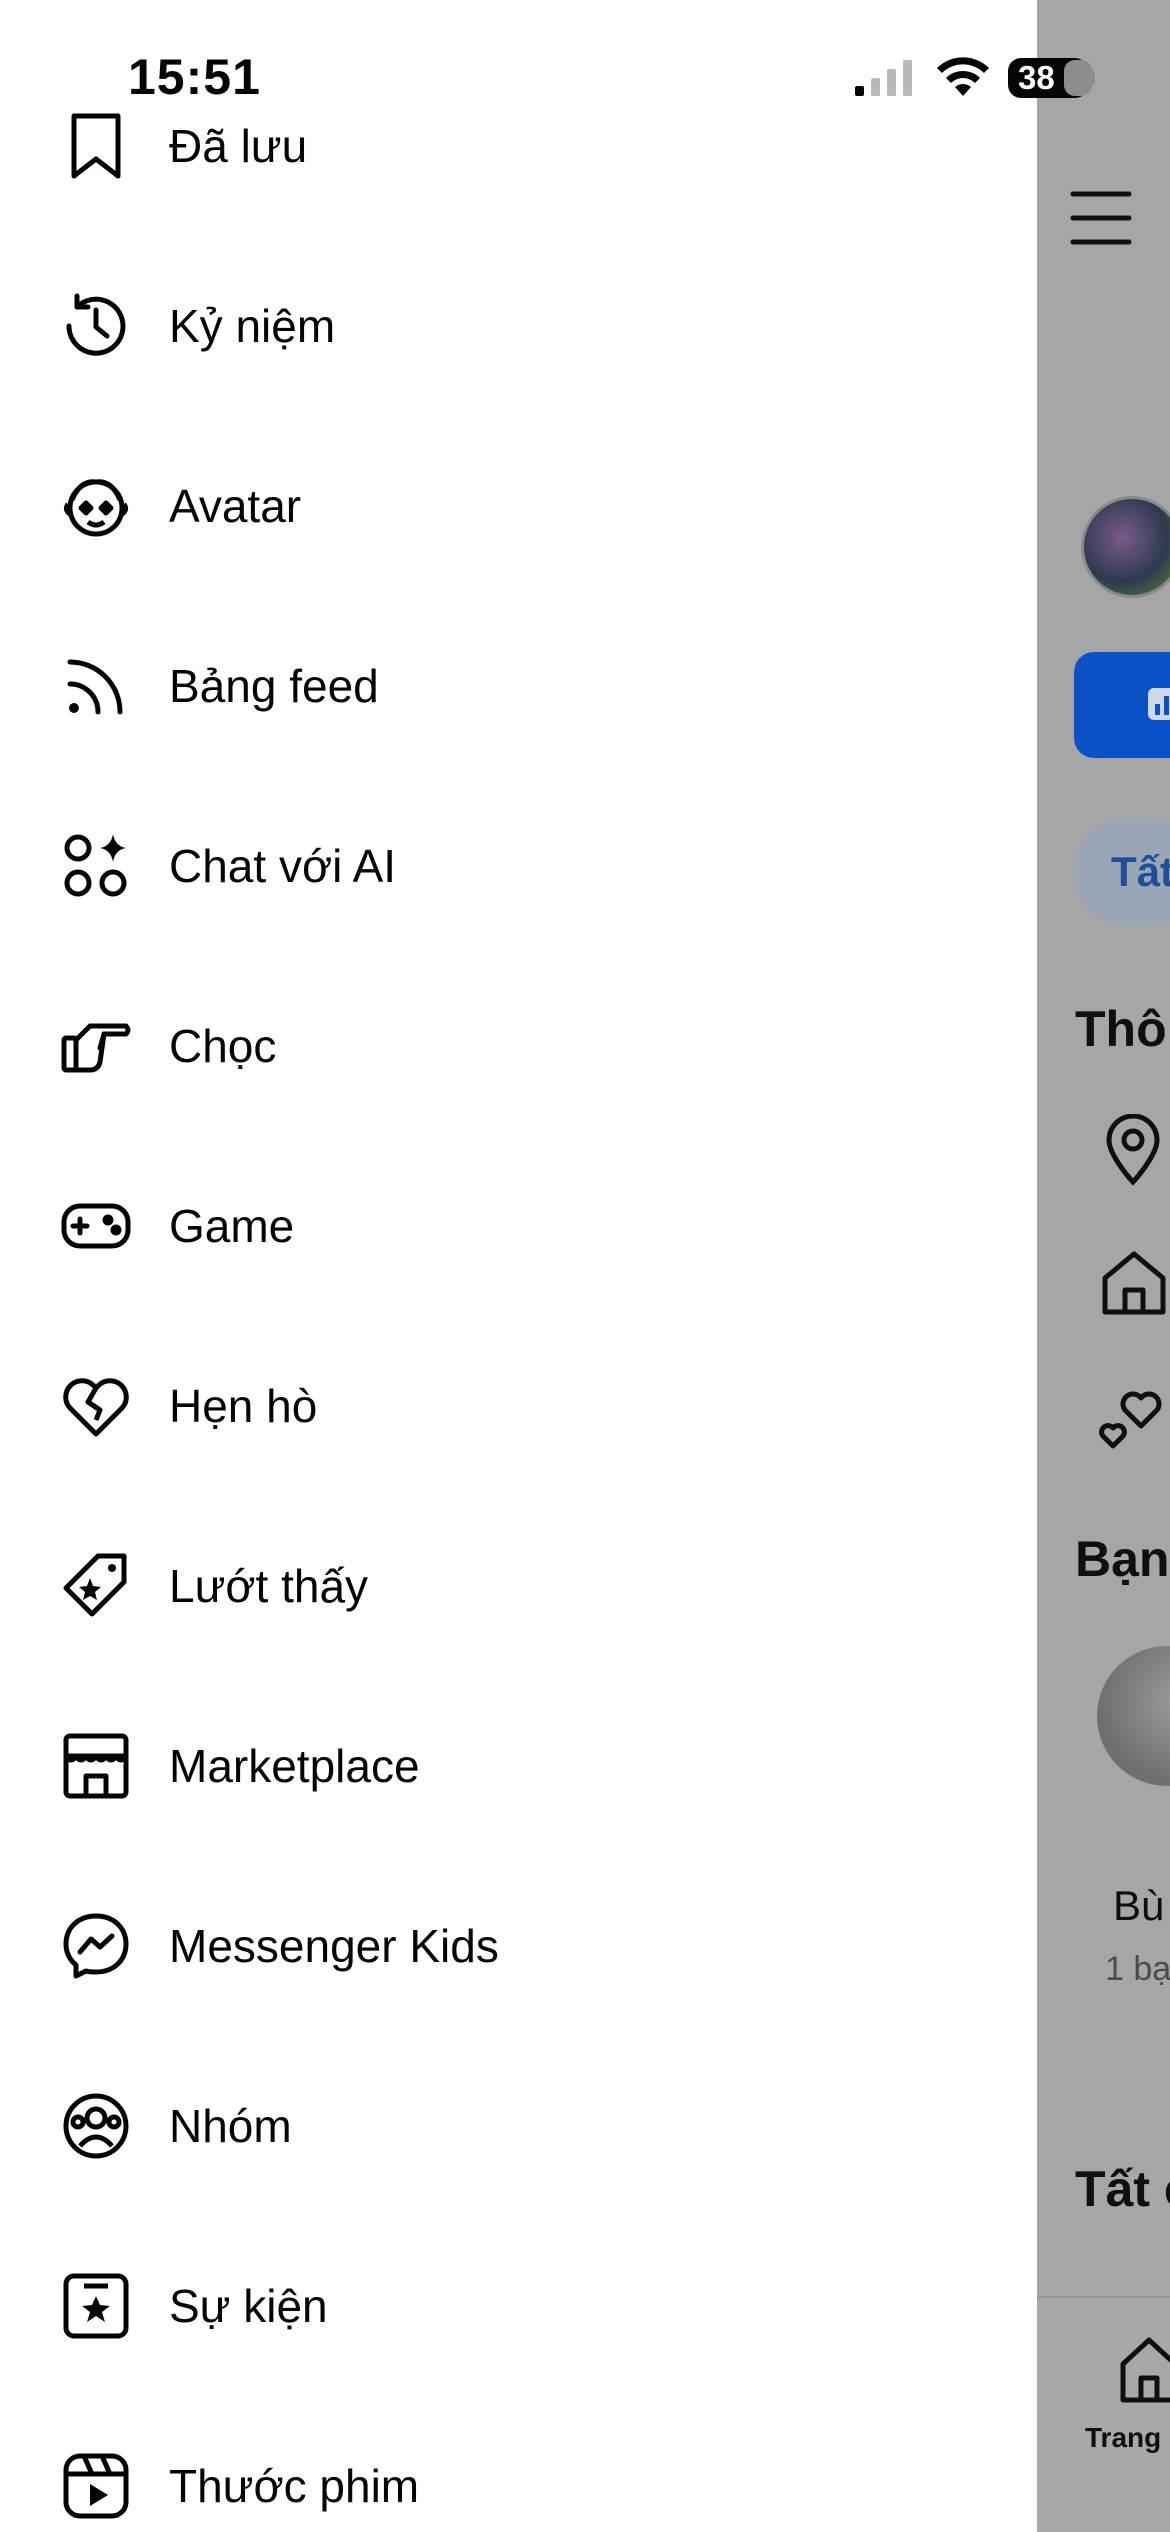 This screenshot has width=1170, height=2532. Describe the element at coordinates (518, 686) in the screenshot. I see `menu-item-feeds: Bảng feed` at that location.